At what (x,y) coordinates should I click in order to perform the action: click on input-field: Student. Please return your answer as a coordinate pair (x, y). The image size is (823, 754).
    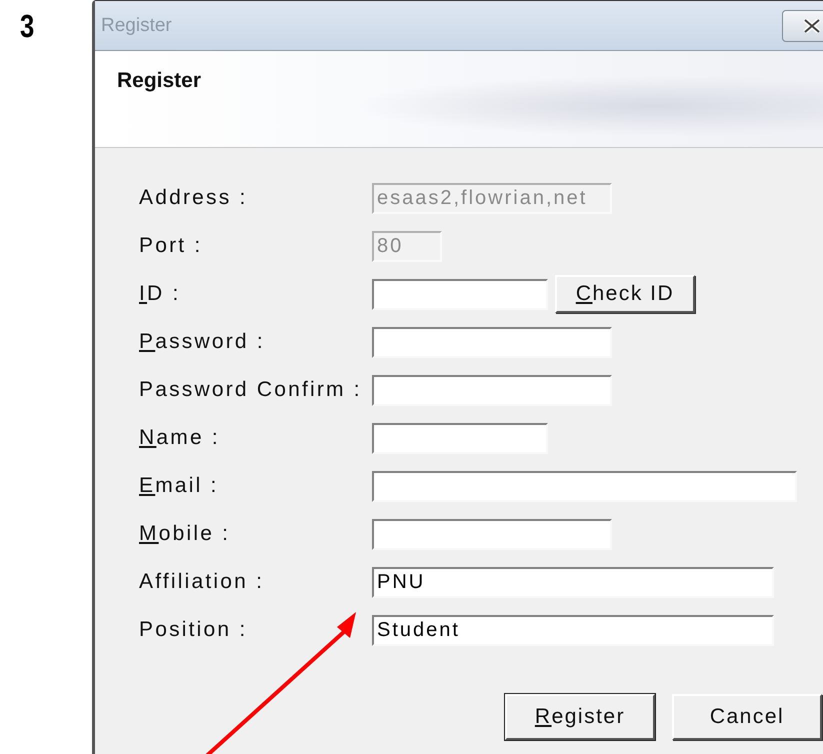
    Looking at the image, I should click on (573, 630).